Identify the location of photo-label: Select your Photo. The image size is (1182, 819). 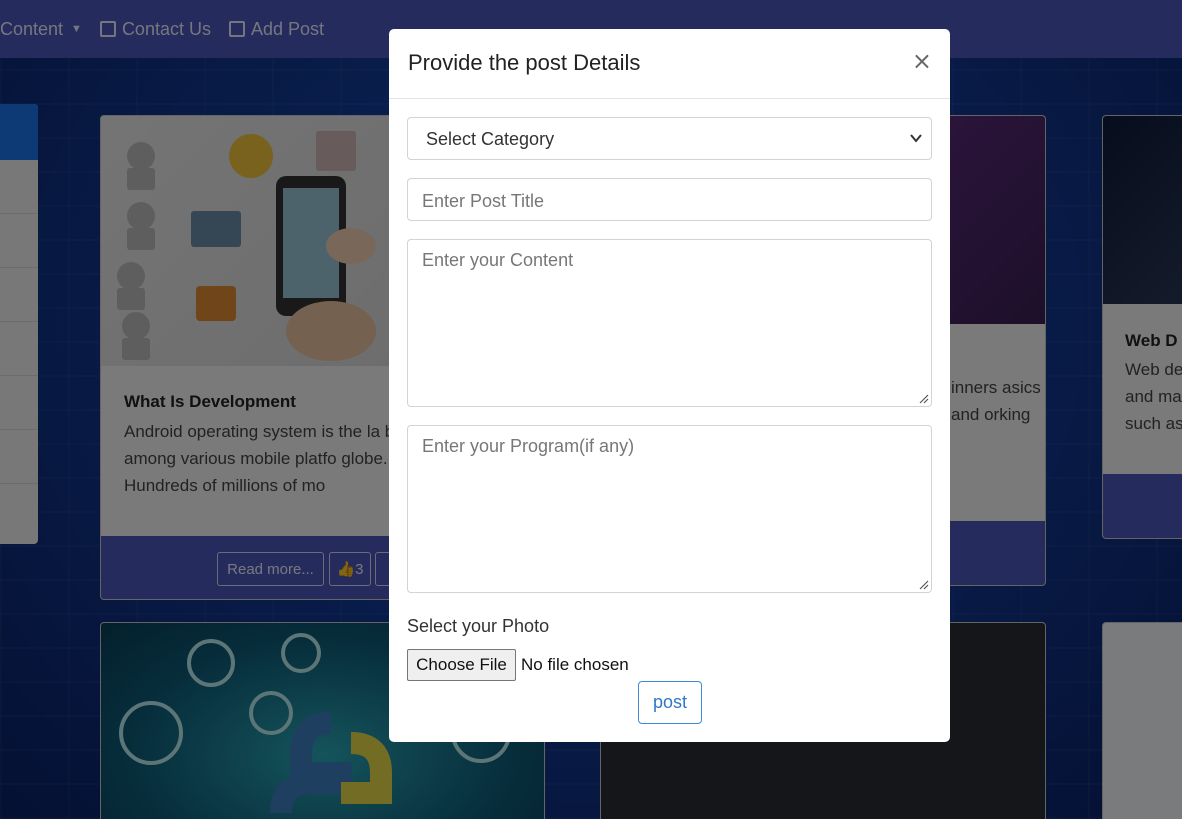
(478, 626).